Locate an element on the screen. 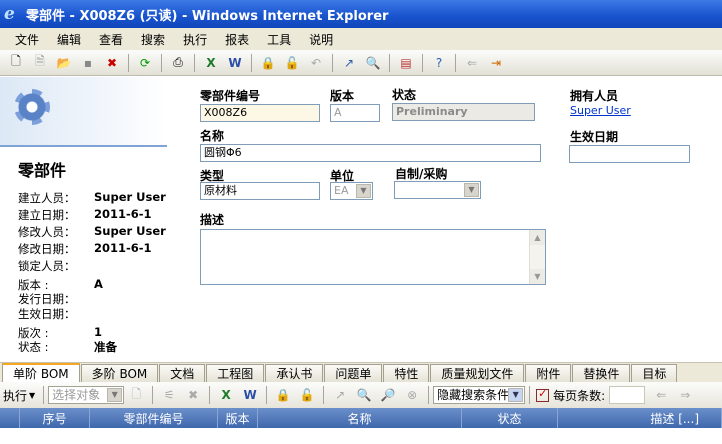 The width and height of the screenshot is (722, 444). undo-icon: ↶ is located at coordinates (316, 63).